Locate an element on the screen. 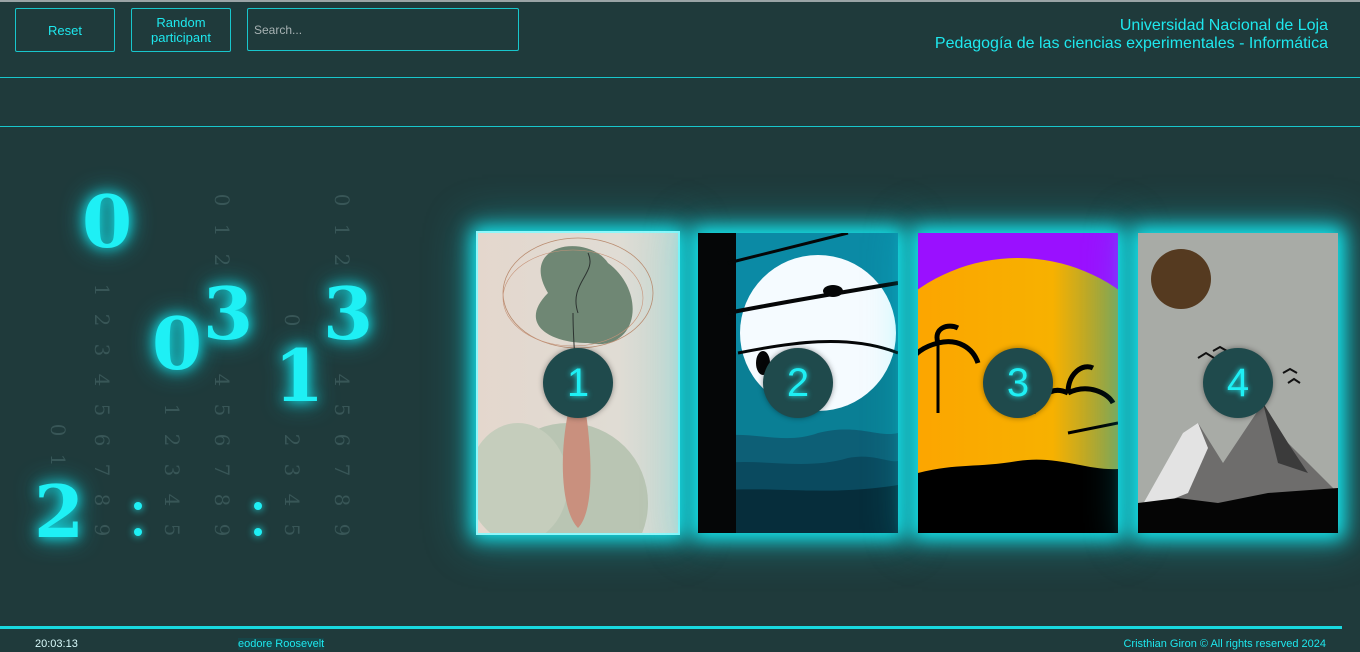  university-name: Universidad Nacional de Loja is located at coordinates (1223, 25).